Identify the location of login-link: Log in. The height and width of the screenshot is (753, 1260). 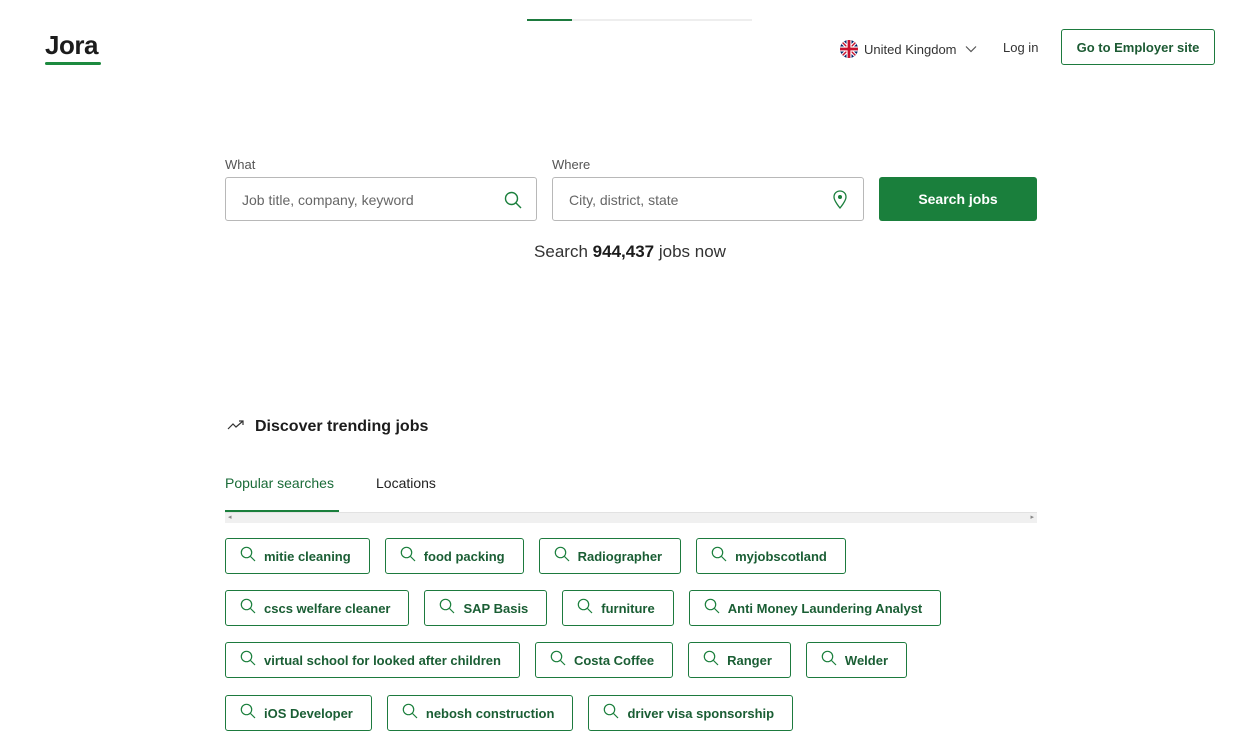
(1020, 47).